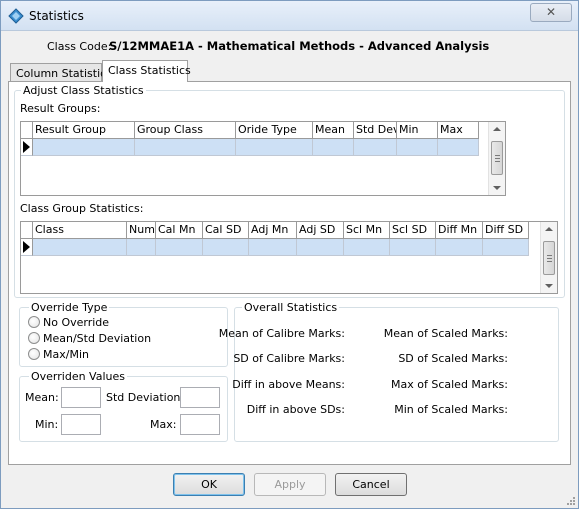 Image resolution: width=579 pixels, height=509 pixels. What do you see at coordinates (16, 16) in the screenshot?
I see `app-diamond-icon` at bounding box center [16, 16].